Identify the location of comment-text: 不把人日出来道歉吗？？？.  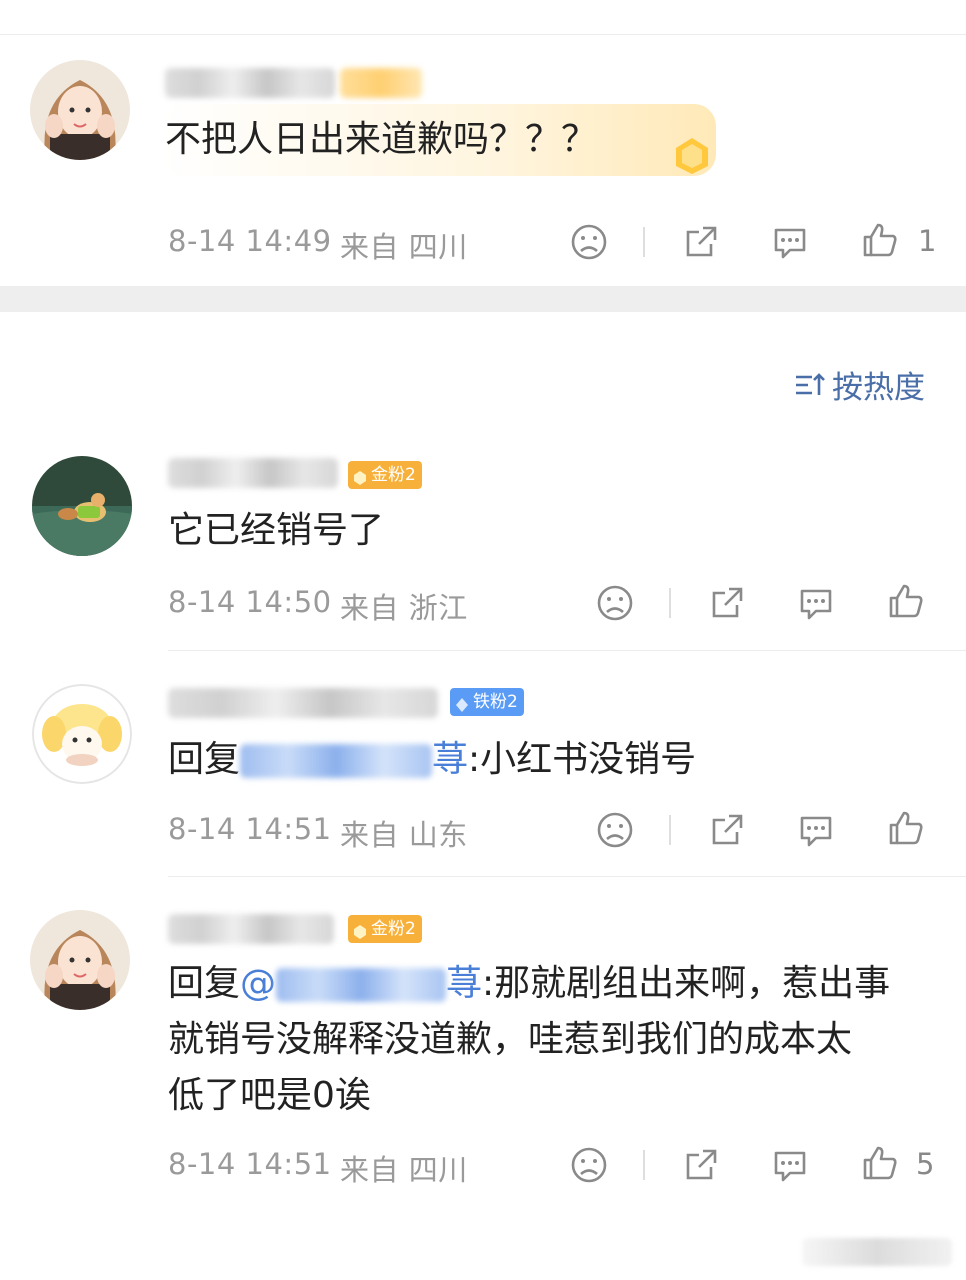
(381, 139).